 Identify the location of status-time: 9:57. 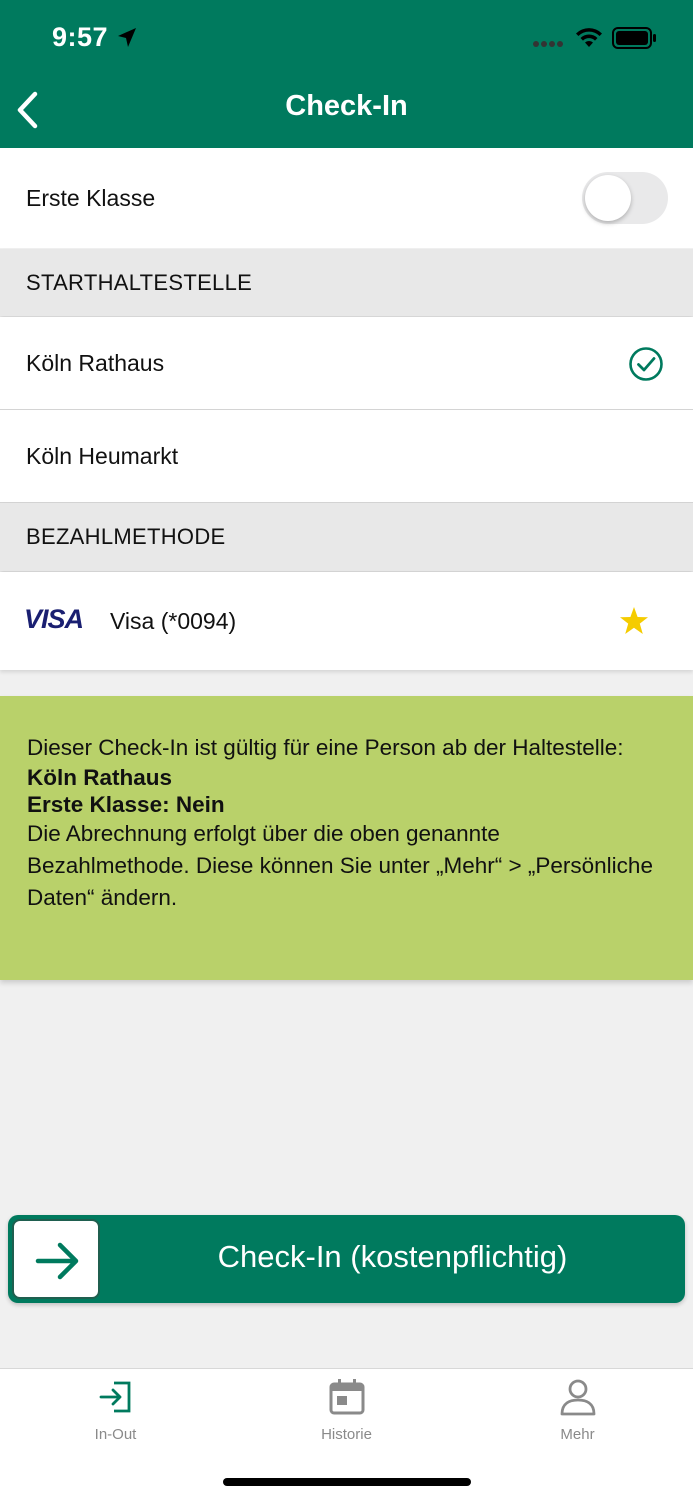
(80, 37).